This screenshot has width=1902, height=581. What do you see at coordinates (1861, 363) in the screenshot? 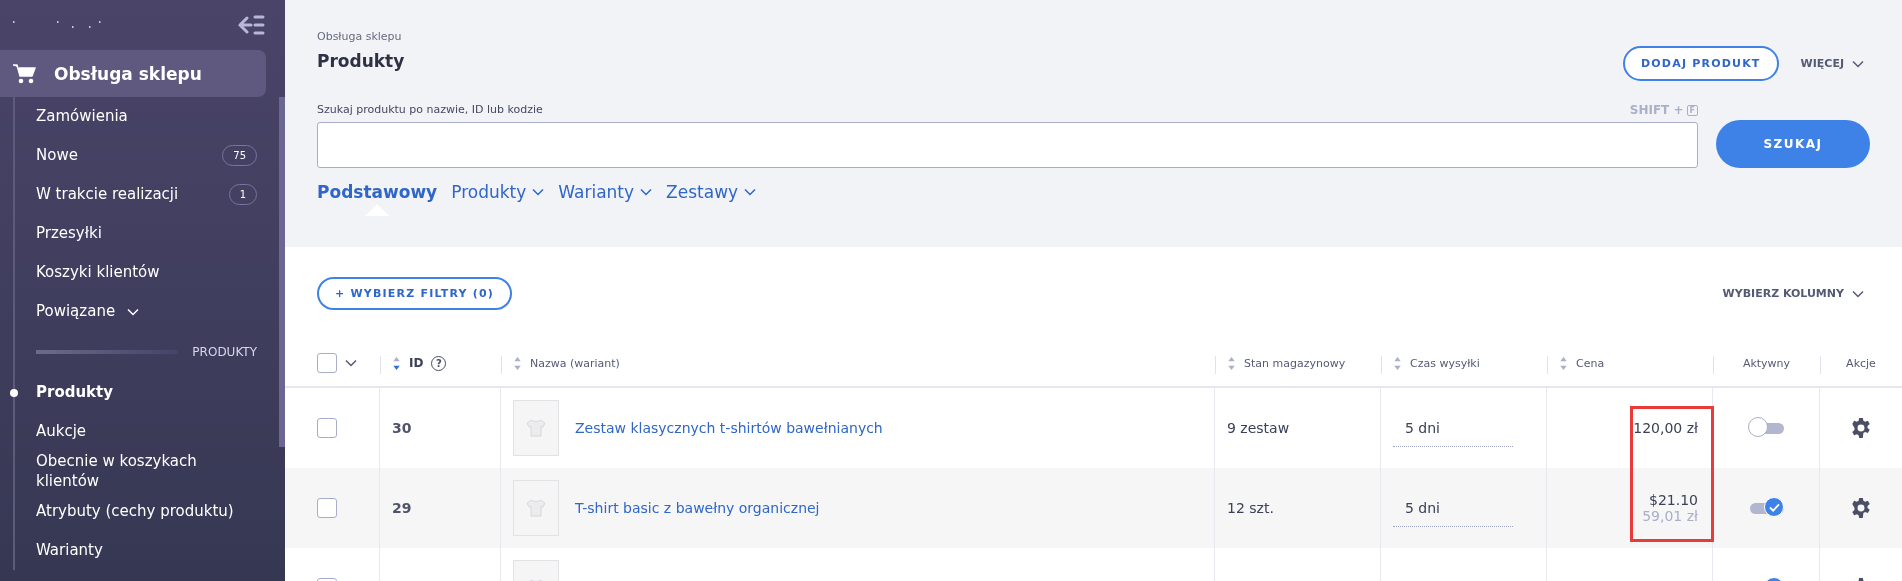
I see `column-header: Akcje` at bounding box center [1861, 363].